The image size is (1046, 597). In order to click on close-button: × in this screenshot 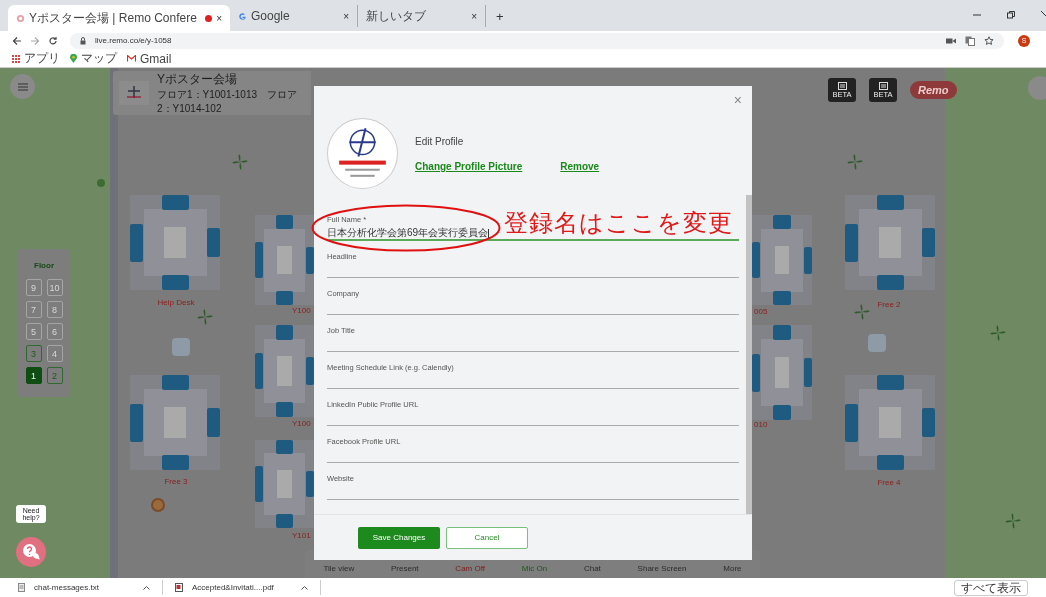, I will do `click(737, 100)`.